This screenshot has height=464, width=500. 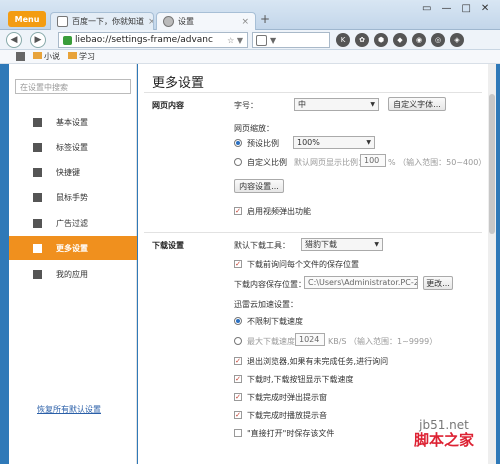 I want to click on sidebar-item-gestures: 鼠标手势, so click(x=73, y=197).